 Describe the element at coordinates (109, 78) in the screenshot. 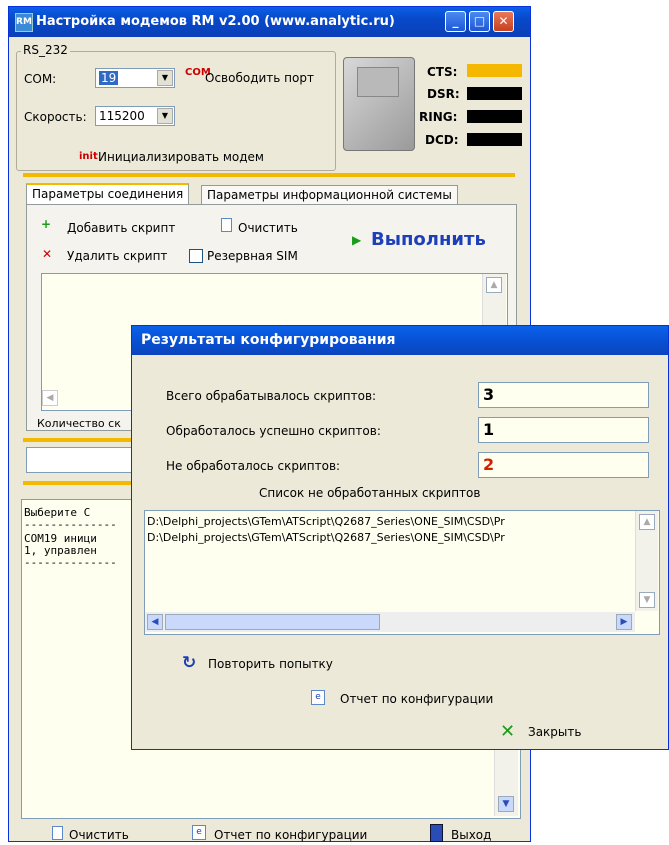

I see `com-port-value: 19` at that location.